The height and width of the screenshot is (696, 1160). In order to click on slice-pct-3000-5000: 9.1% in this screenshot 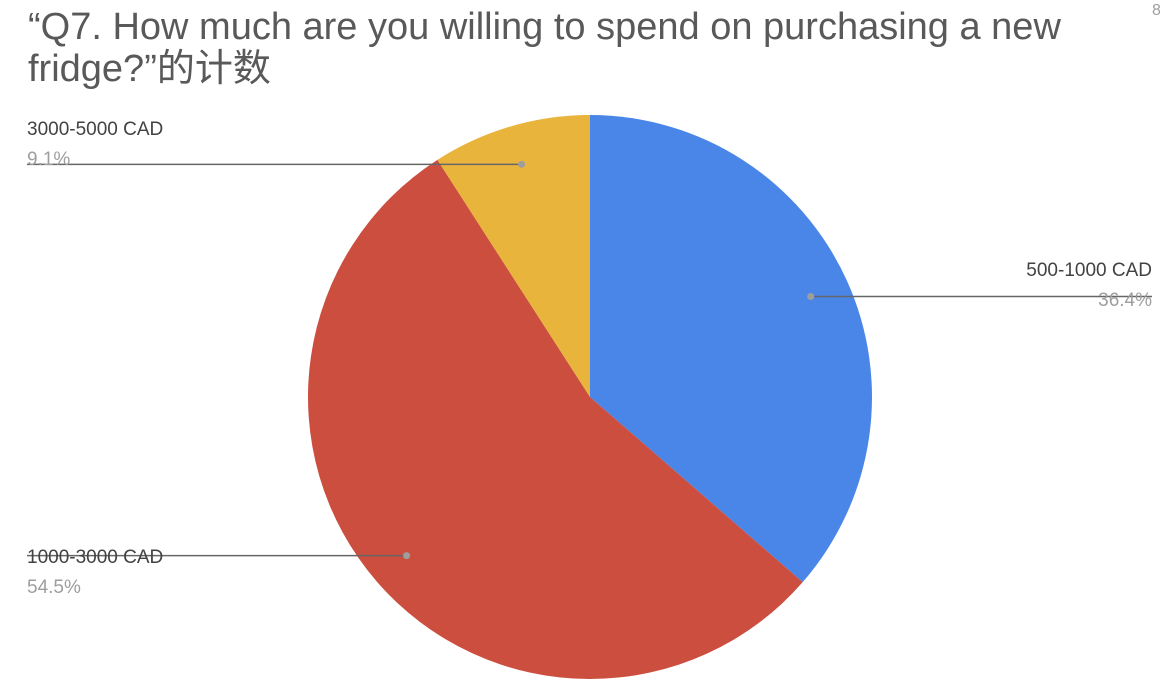, I will do `click(48, 159)`.